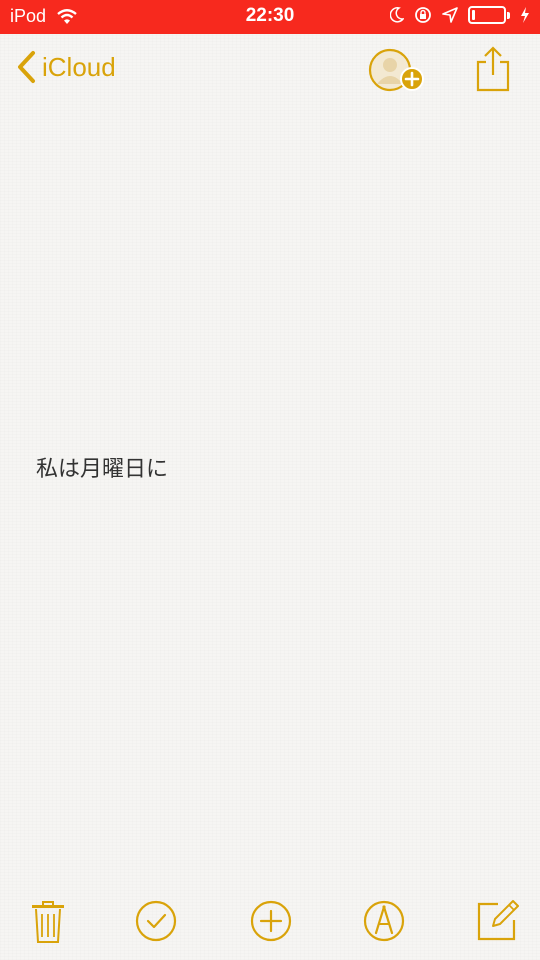 This screenshot has height=960, width=540. What do you see at coordinates (384, 923) in the screenshot?
I see `markup-pen-icon` at bounding box center [384, 923].